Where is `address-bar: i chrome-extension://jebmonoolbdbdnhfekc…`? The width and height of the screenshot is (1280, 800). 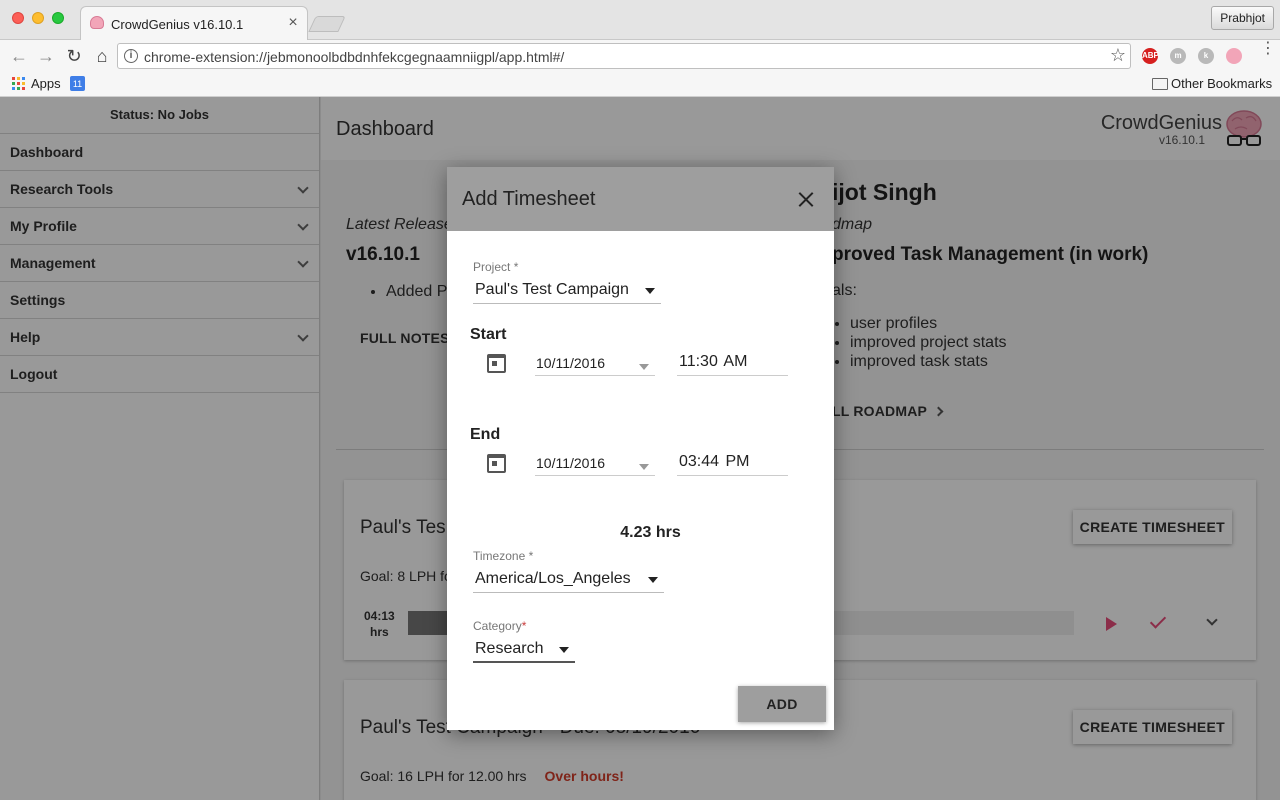
address-bar: i chrome-extension://jebmonoolbdbdnhfekc… is located at coordinates (624, 56).